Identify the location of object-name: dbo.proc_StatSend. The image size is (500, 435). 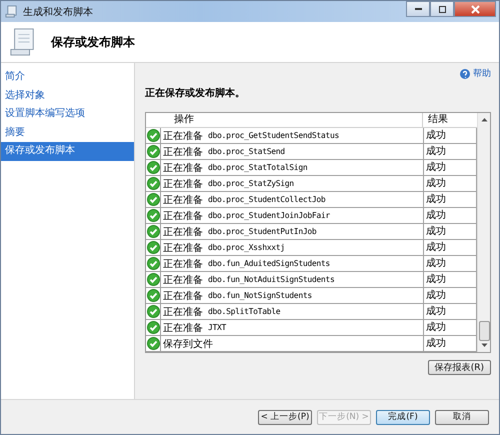
(246, 151).